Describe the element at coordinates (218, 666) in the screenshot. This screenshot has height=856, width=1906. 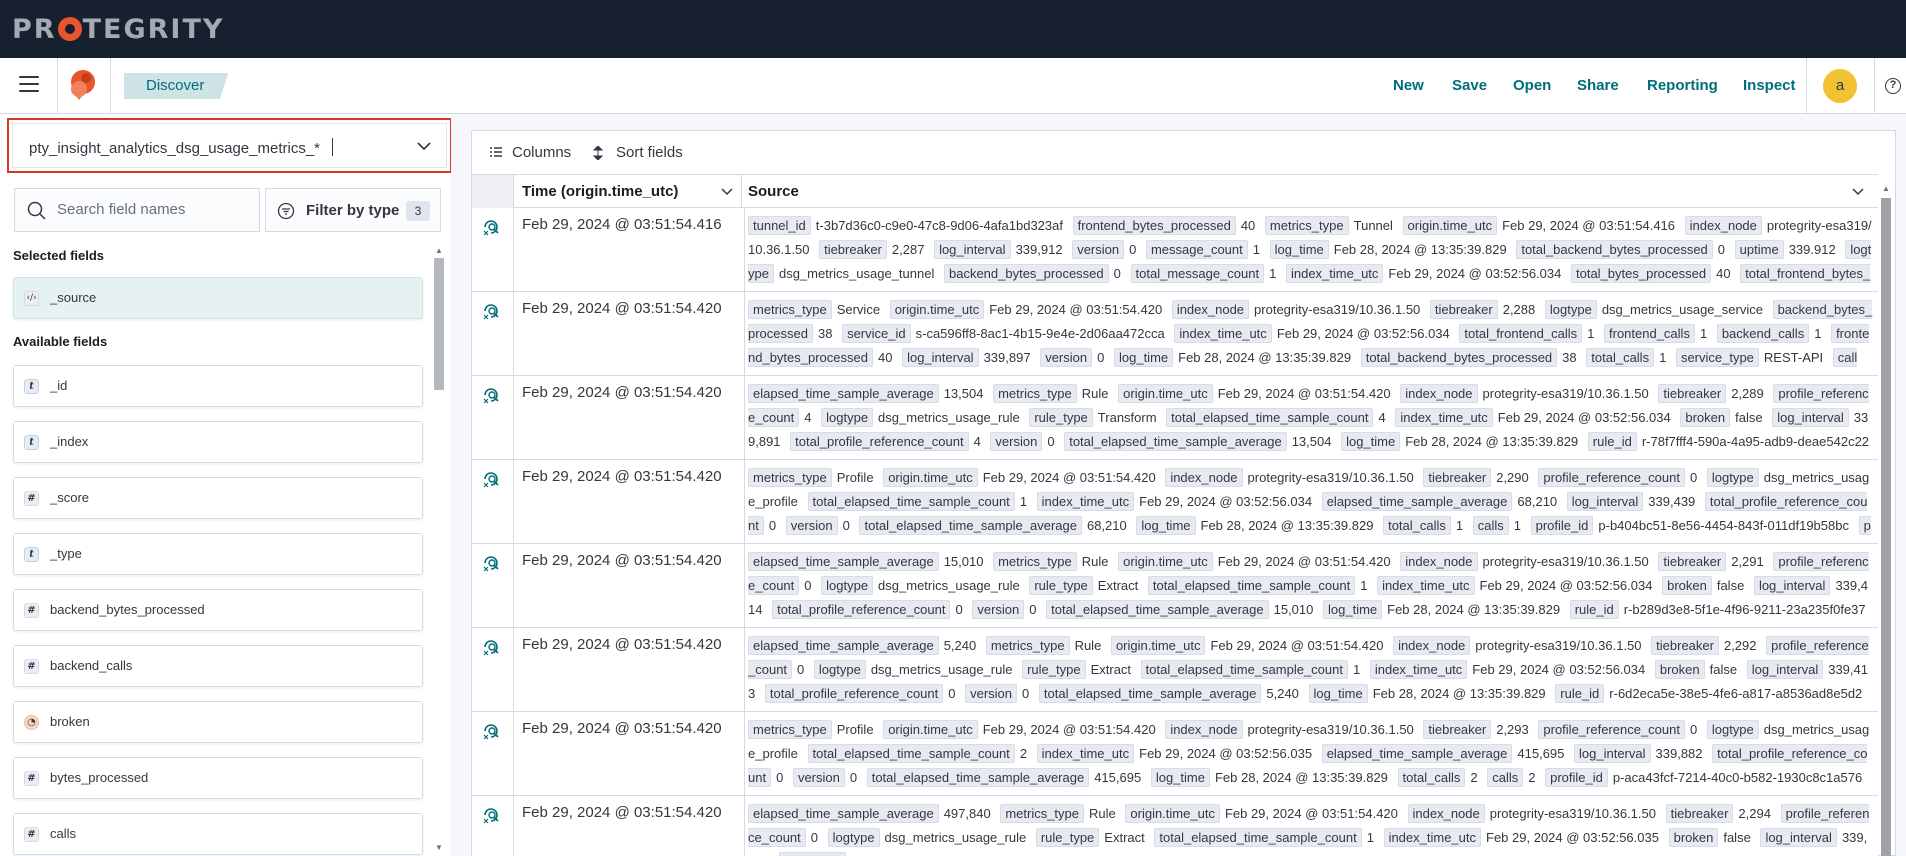
I see `field-item: # backend_calls` at that location.